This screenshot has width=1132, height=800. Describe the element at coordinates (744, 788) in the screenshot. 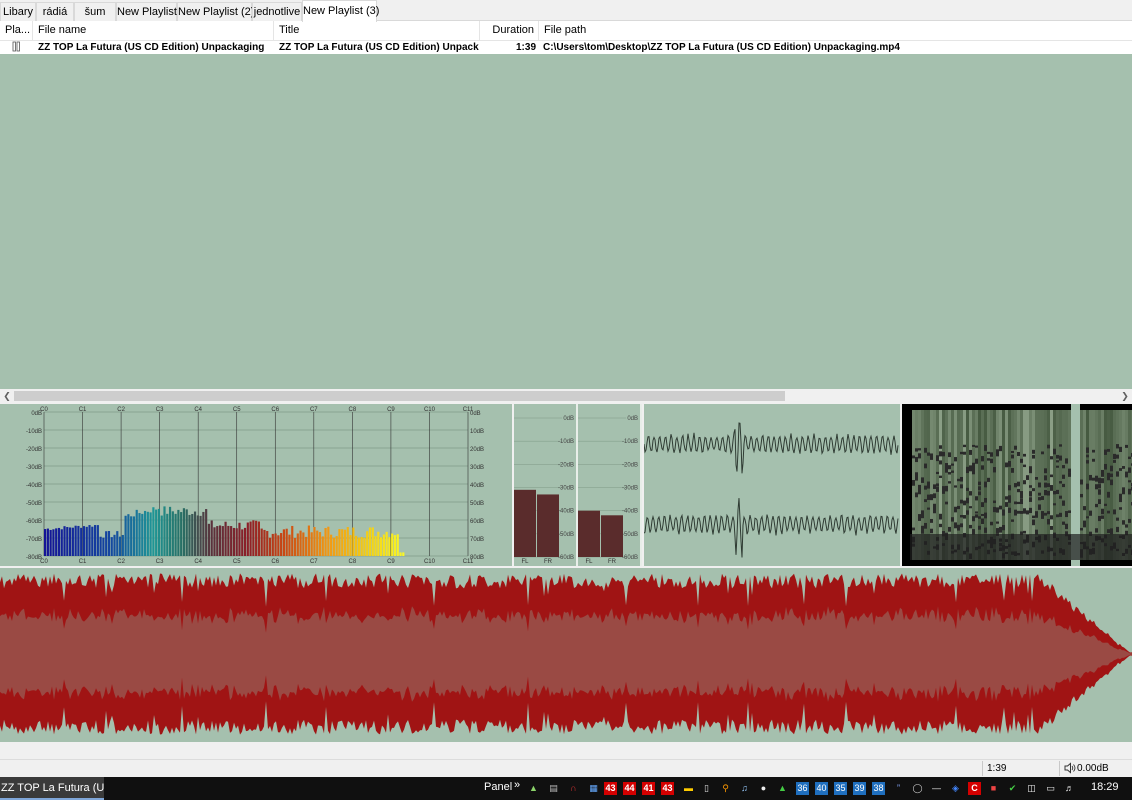

I see `music-note-icon: ♫` at that location.